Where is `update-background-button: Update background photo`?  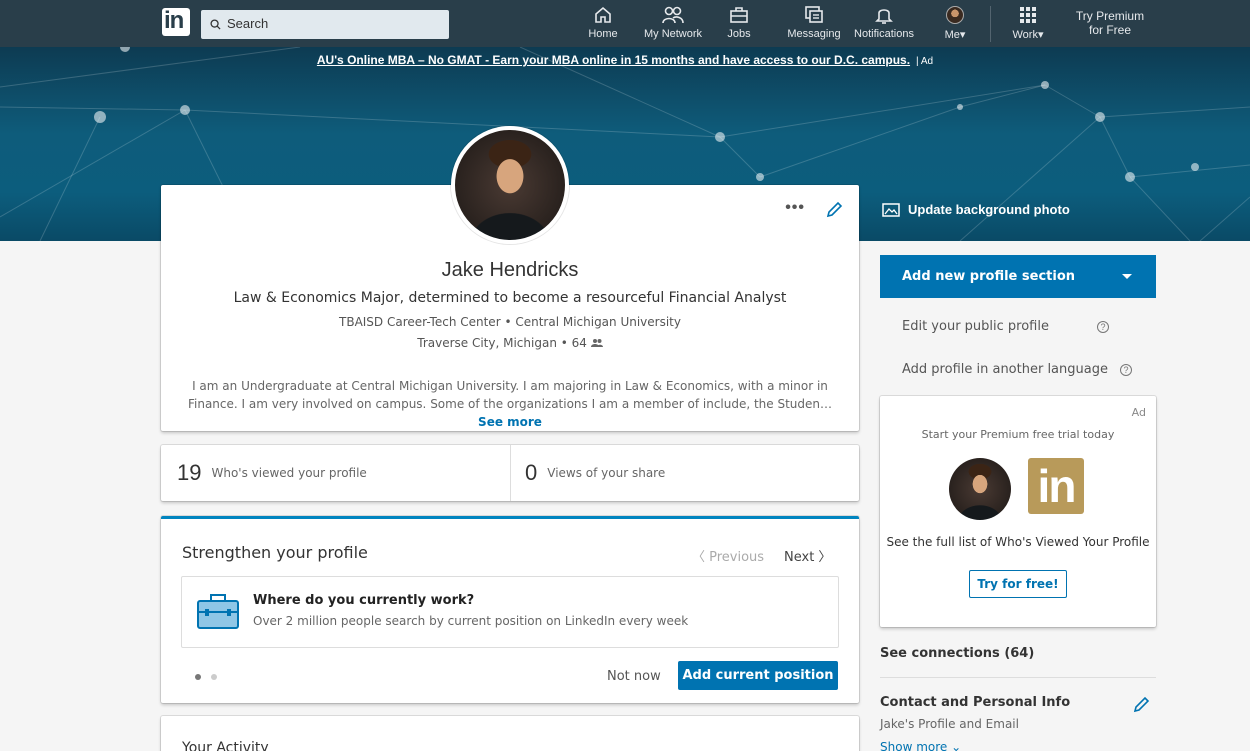
update-background-button: Update background photo is located at coordinates (976, 209).